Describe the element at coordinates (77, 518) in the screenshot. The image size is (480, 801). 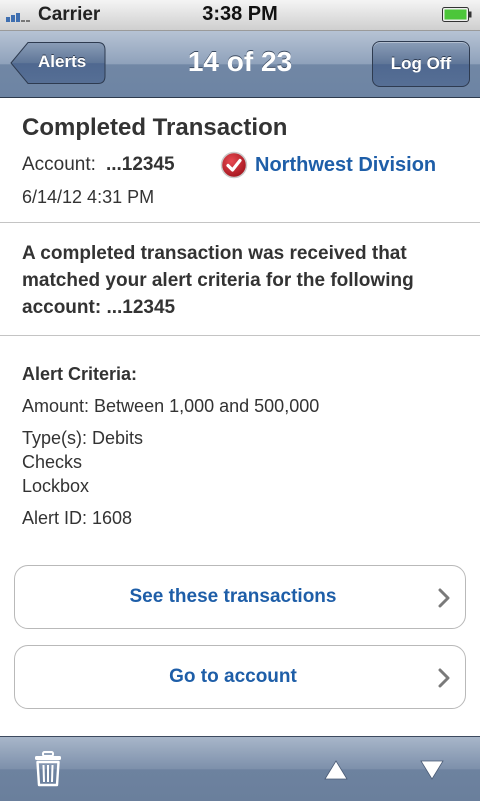
I see `criteria-alert-id: Alert ID: 1608` at that location.